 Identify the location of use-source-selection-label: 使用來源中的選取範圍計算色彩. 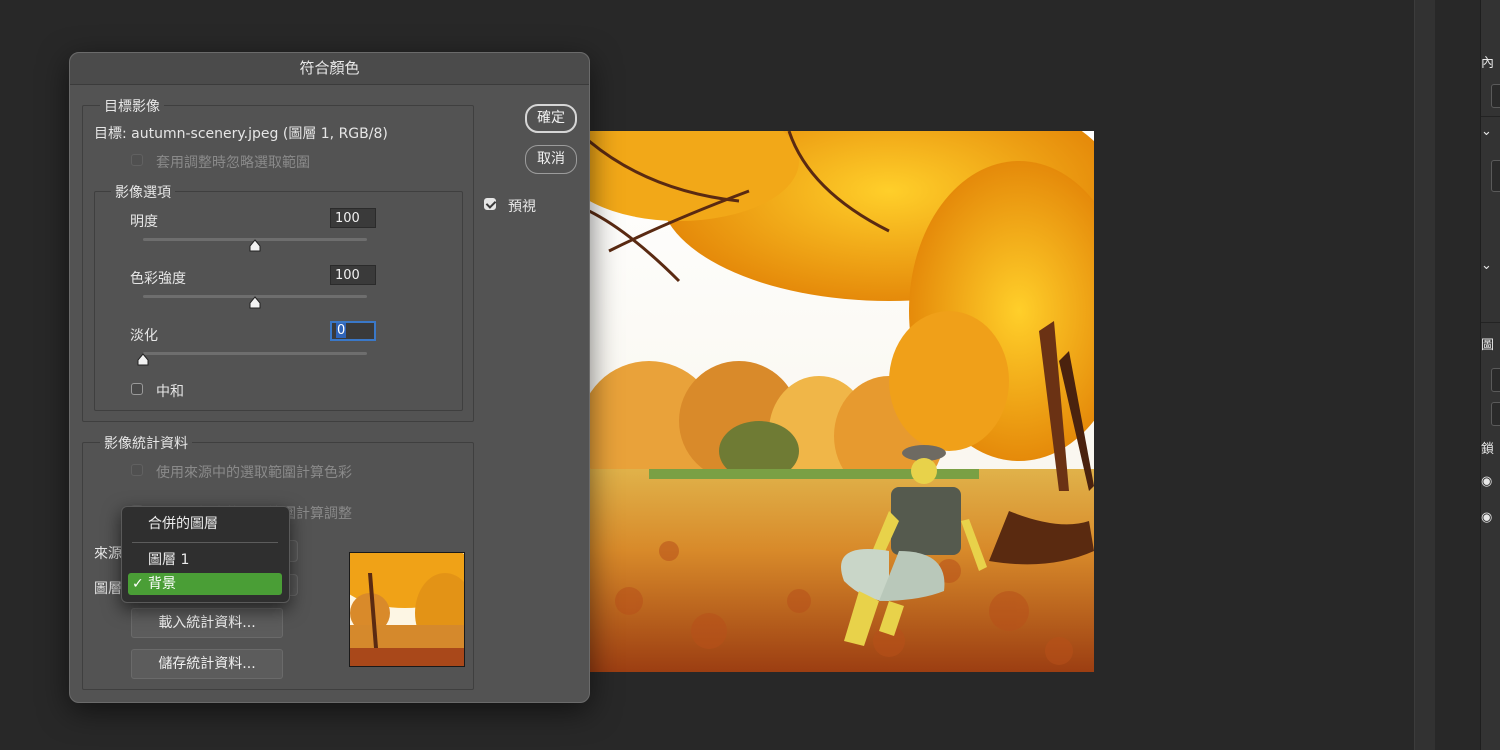
(254, 473).